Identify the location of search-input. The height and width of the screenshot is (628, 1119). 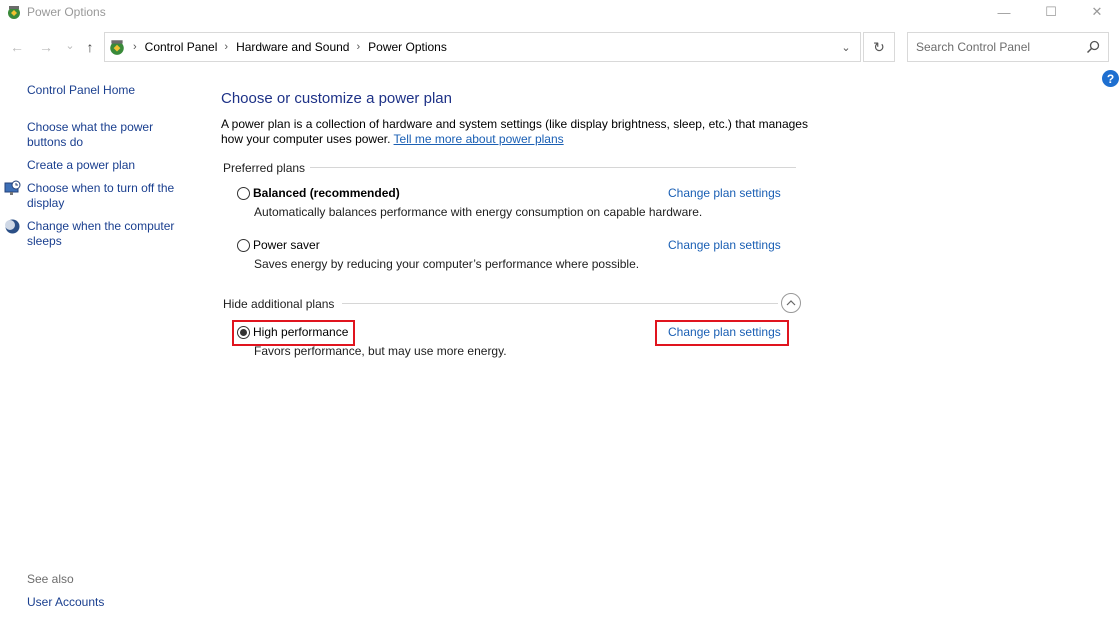
(993, 47).